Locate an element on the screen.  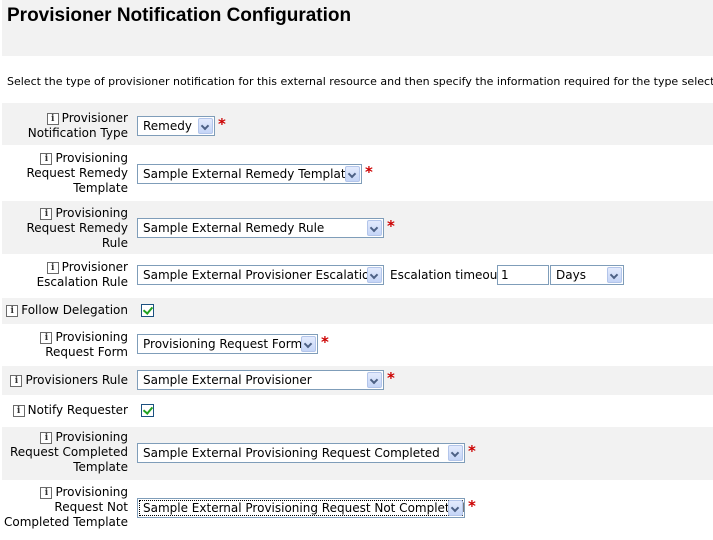
notification-type-label: i Provisioner Notification Type is located at coordinates (77, 125).